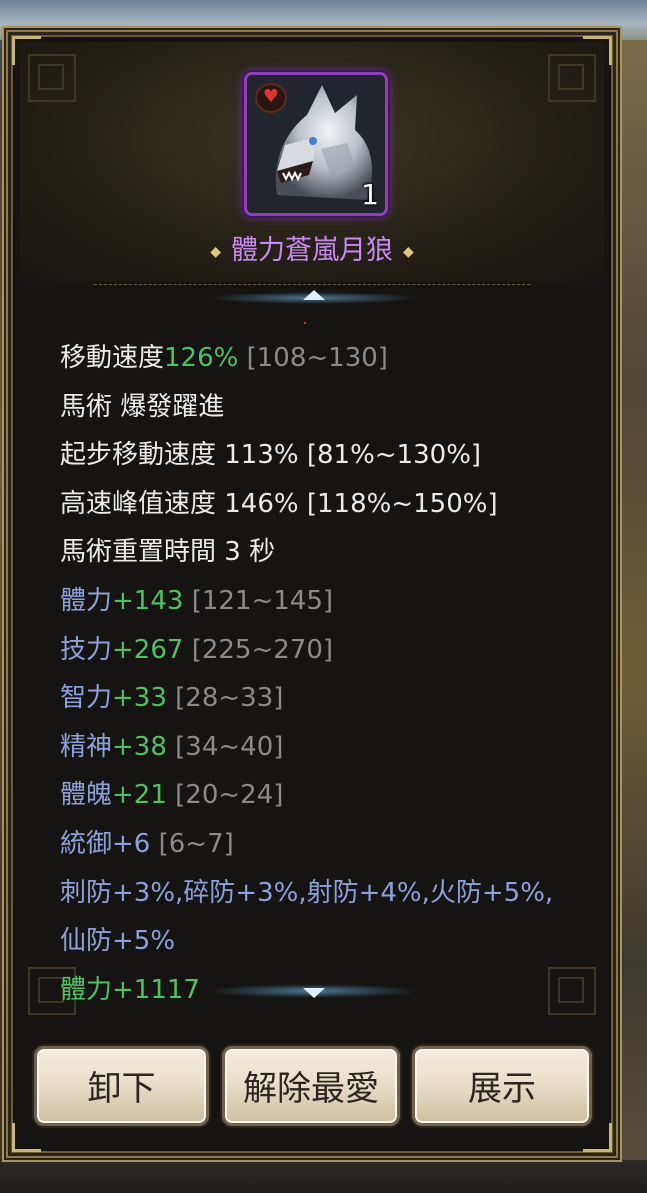 This screenshot has height=1193, width=647. I want to click on stat-attr: 體力+143 [121~145], so click(320, 601).